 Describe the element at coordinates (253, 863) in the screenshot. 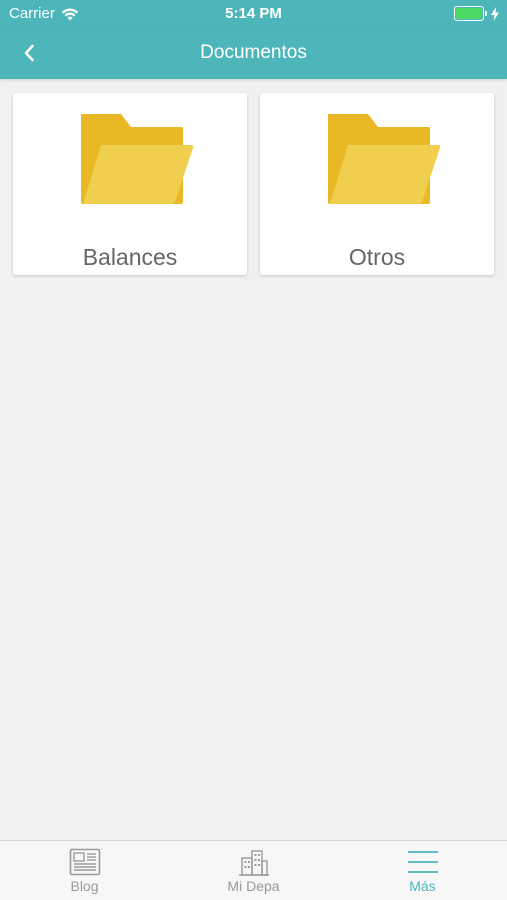

I see `building-icon` at that location.